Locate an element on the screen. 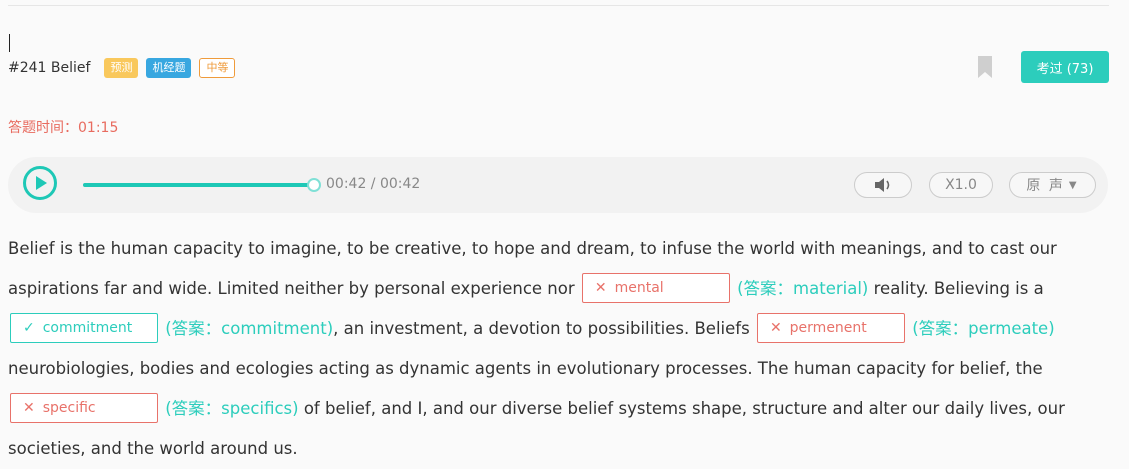  check-icon: ✓ is located at coordinates (29, 327).